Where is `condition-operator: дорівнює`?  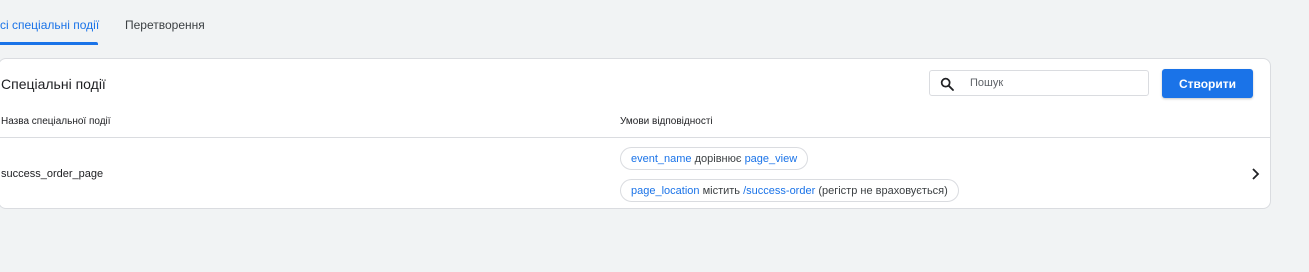 condition-operator: дорівнює is located at coordinates (718, 158).